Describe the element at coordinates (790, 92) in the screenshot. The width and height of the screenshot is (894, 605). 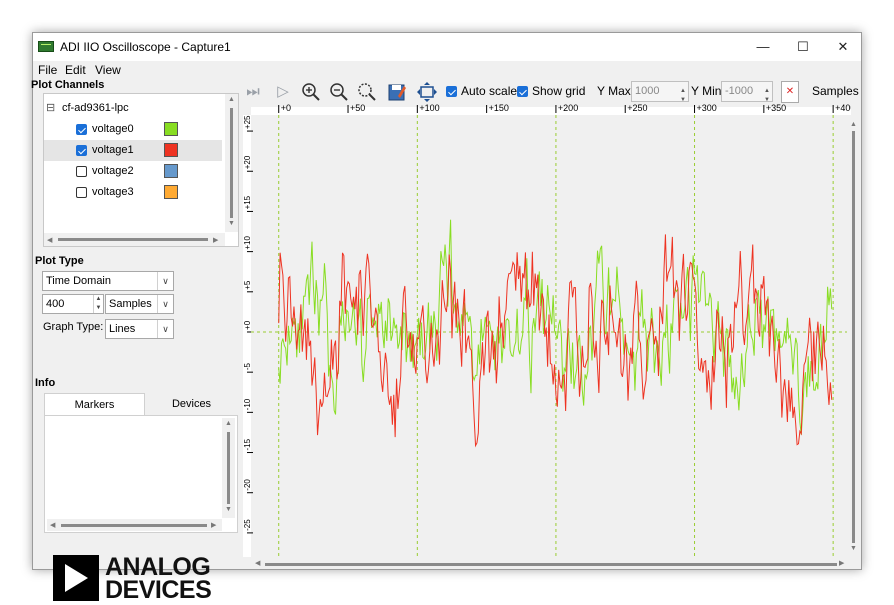
I see `clear-markers-icon: ✕` at that location.